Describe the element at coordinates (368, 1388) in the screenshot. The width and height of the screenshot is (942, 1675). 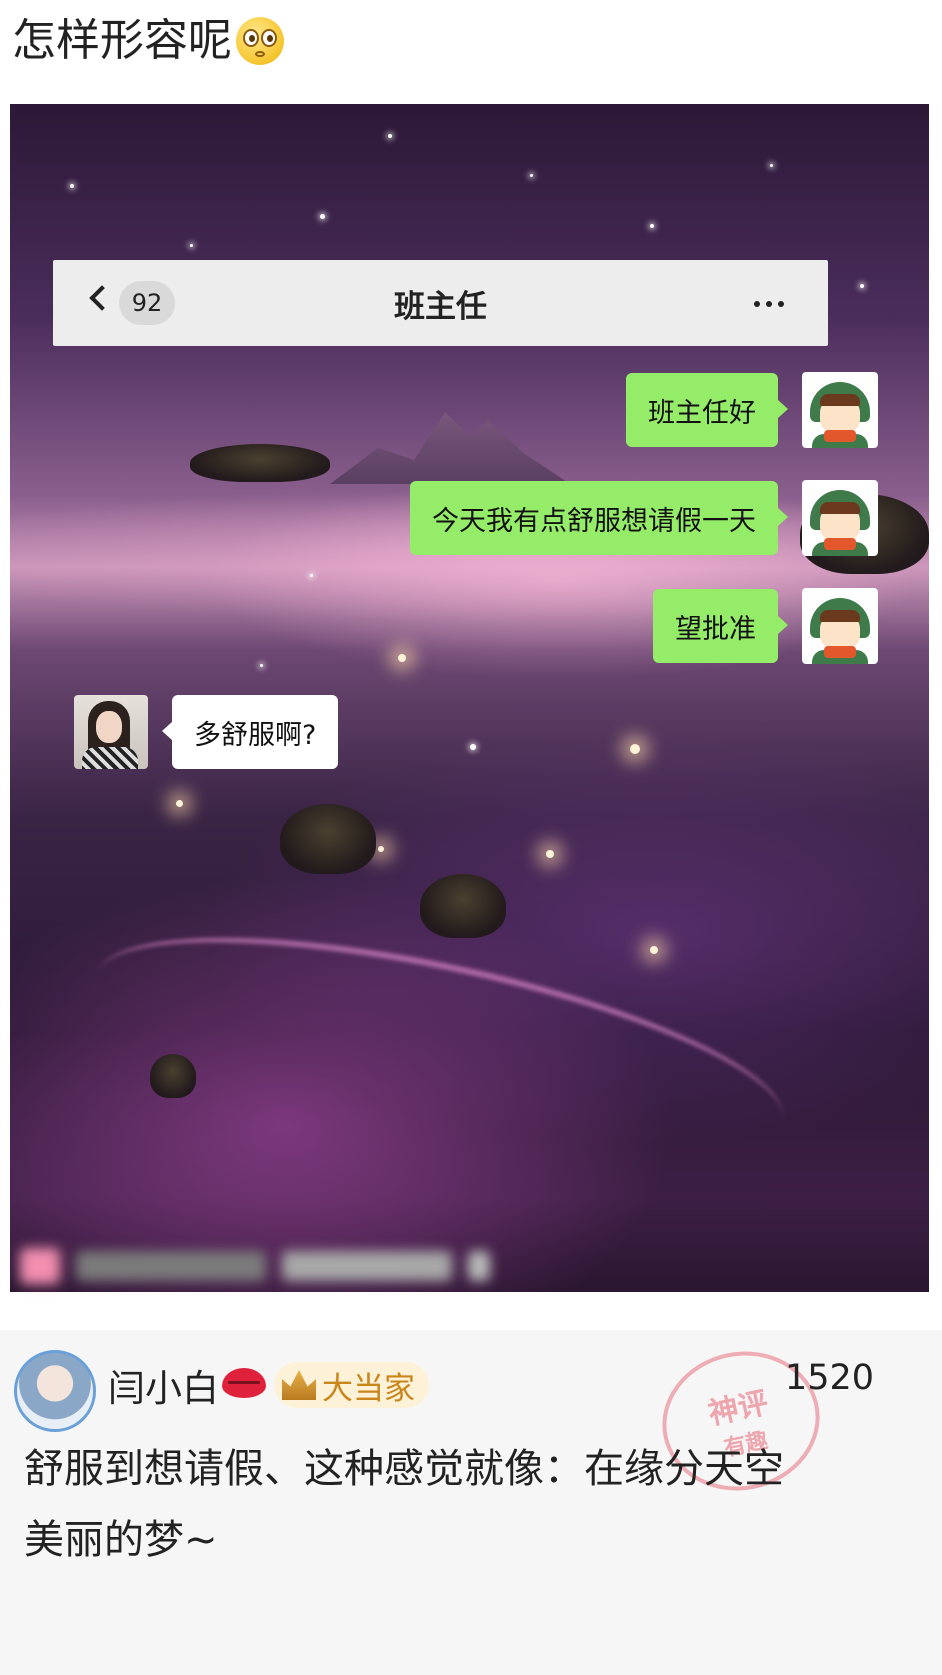
I see `rank-label: 大当家` at that location.